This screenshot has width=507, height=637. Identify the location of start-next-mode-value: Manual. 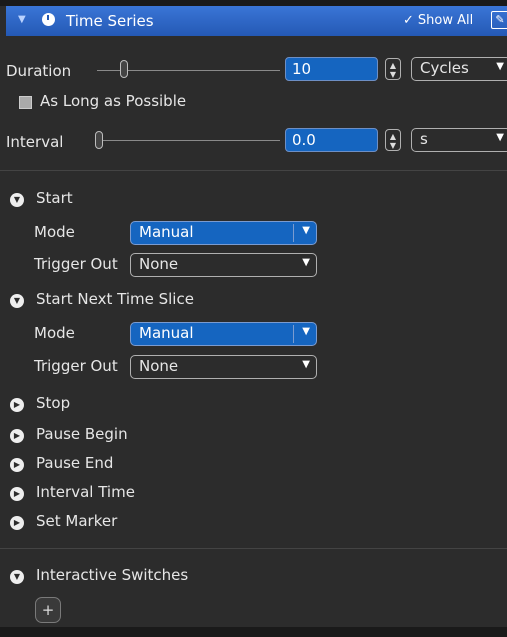
(166, 333).